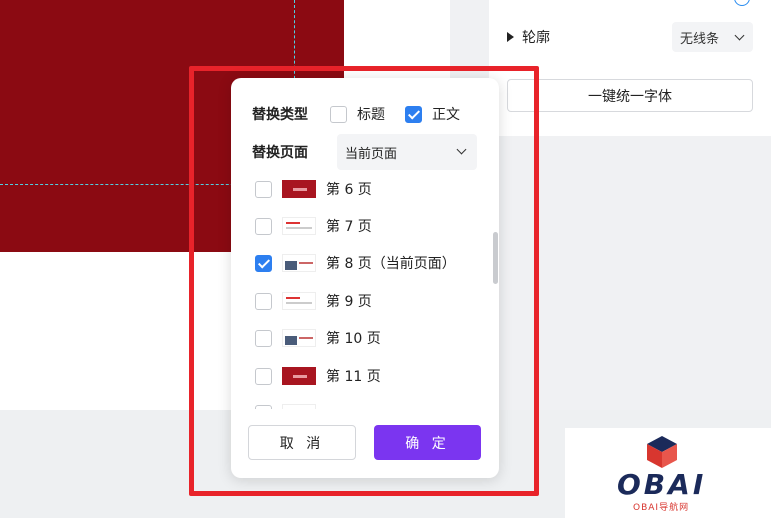 Image resolution: width=771 pixels, height=518 pixels. What do you see at coordinates (446, 115) in the screenshot?
I see `body-checkbox-label: 正文` at bounding box center [446, 115].